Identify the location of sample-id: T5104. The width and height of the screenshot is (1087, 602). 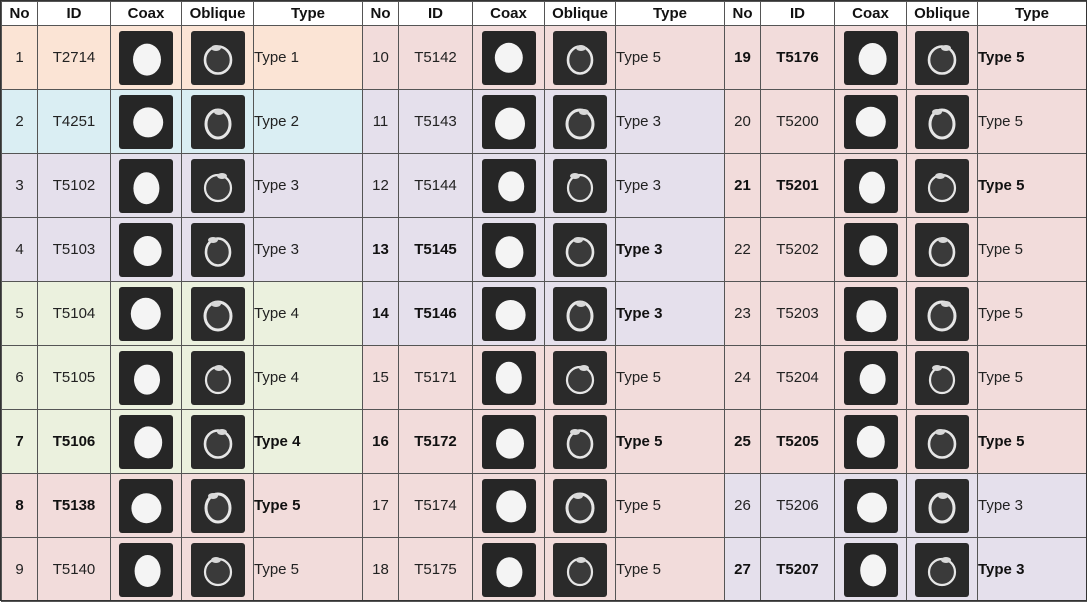
(74, 313).